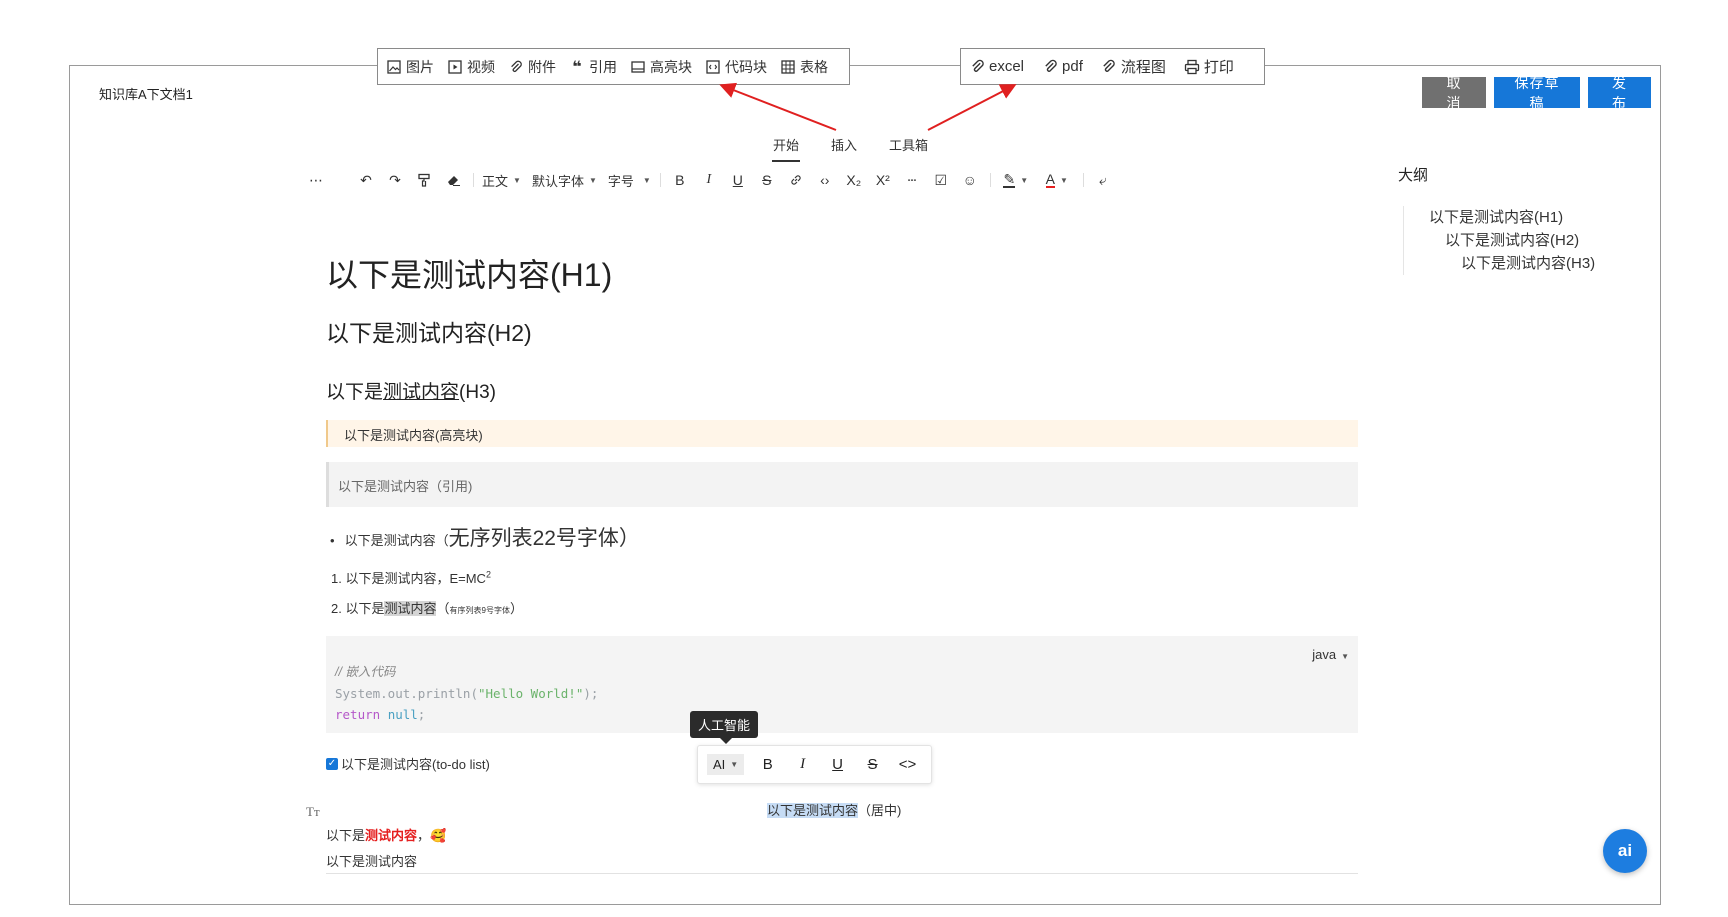  Describe the element at coordinates (1209, 66) in the screenshot. I see `tool-print: 打印` at that location.